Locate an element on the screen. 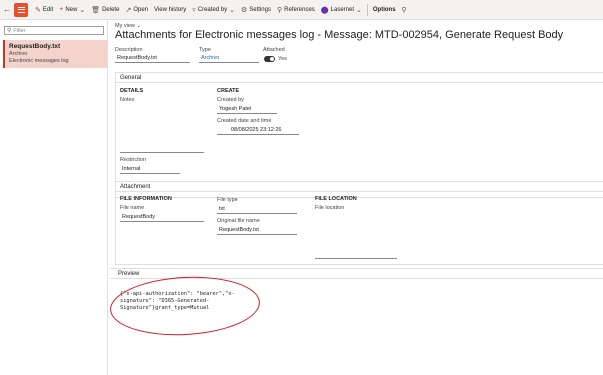 This screenshot has height=375, width=603. original-file-name-label: Original file name is located at coordinates (238, 221).